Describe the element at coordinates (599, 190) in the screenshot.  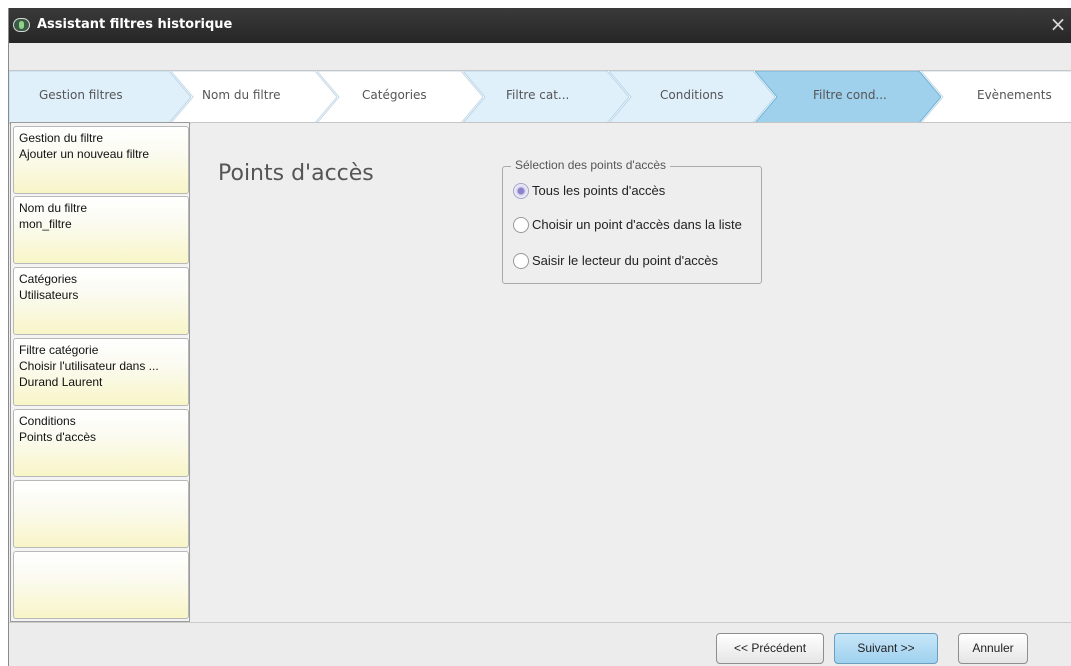
I see `radio-label: Tous les points d'accès` at that location.